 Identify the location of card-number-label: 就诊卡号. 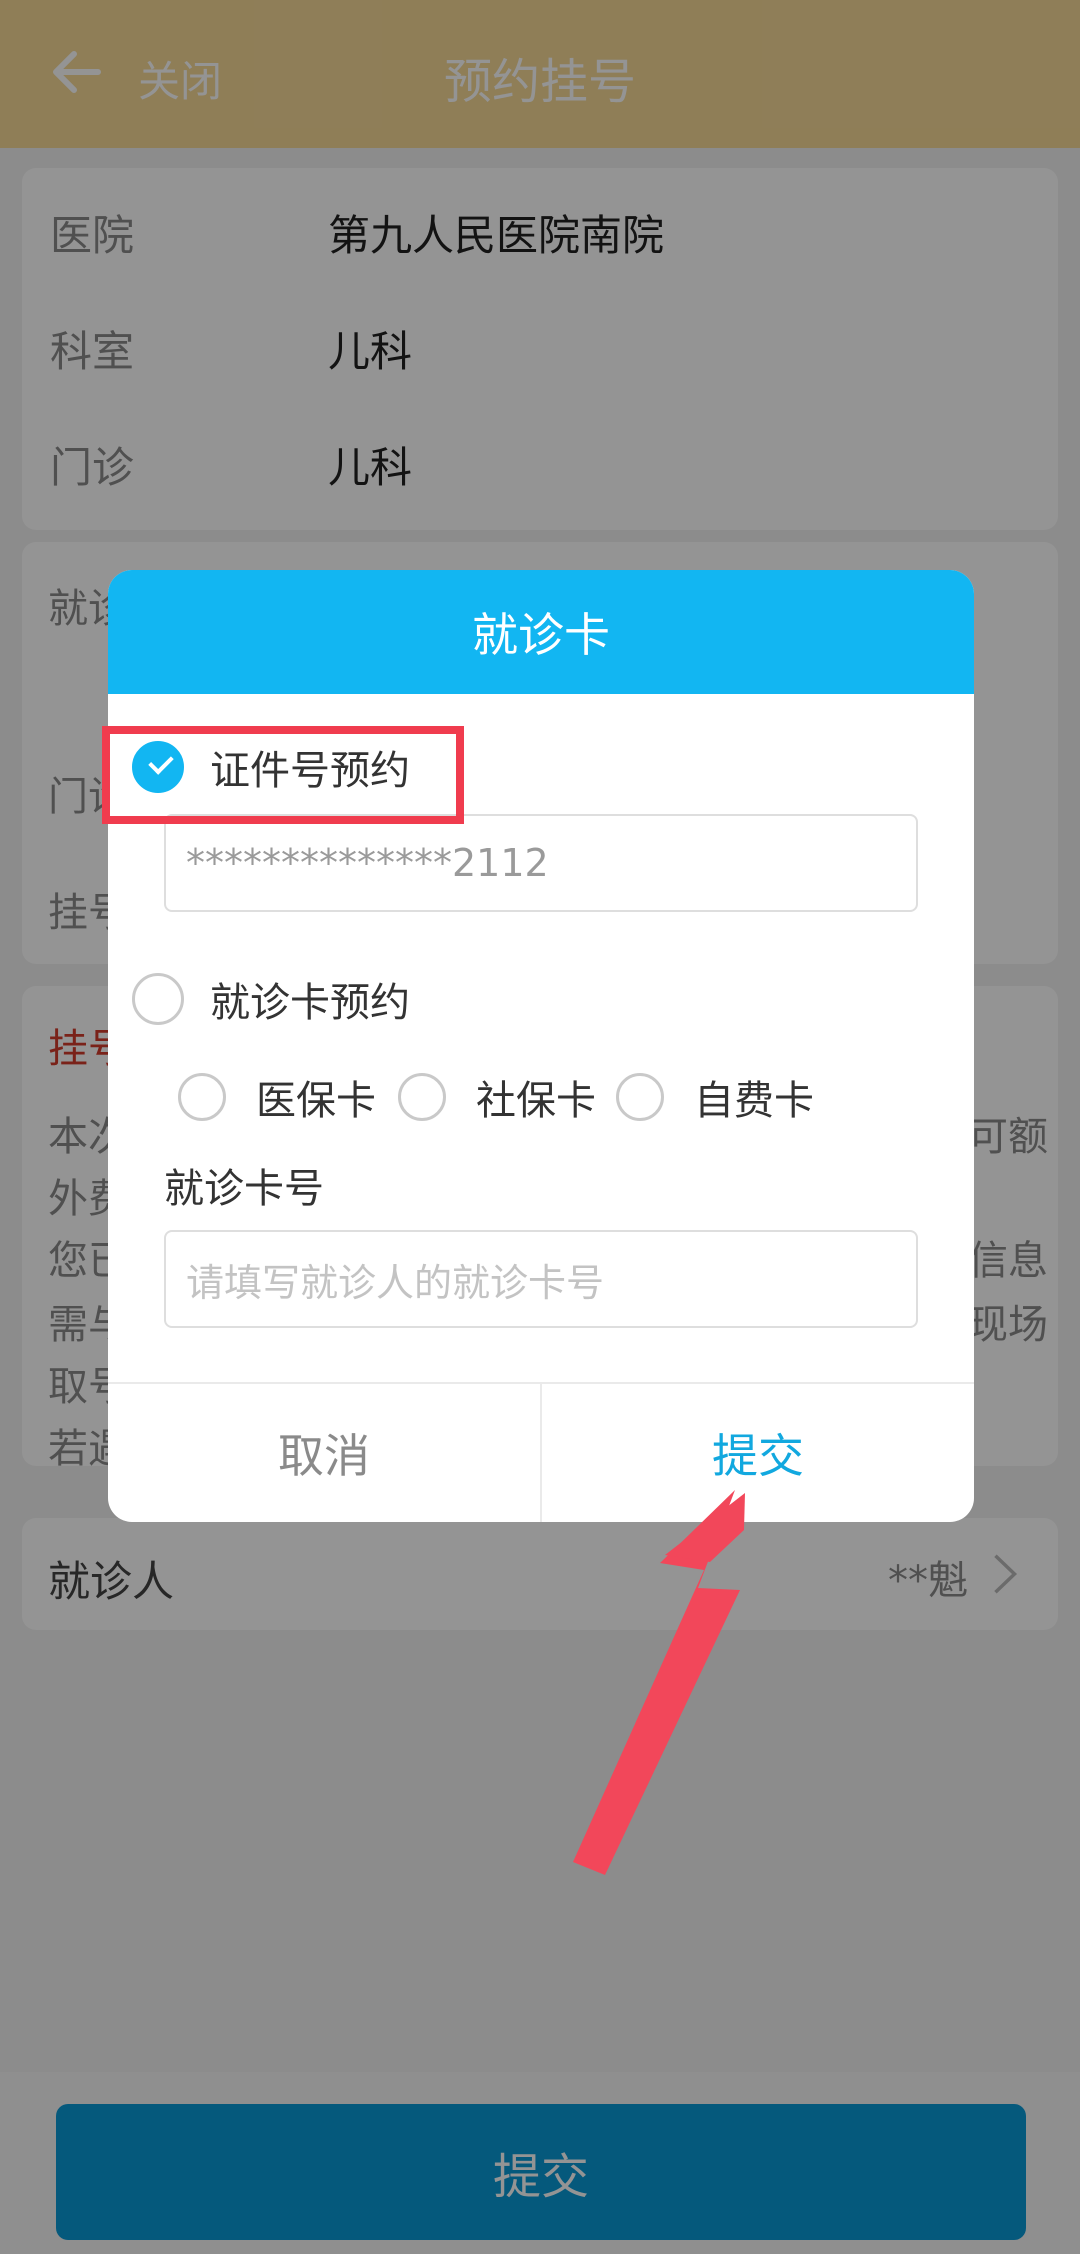
(244, 1189).